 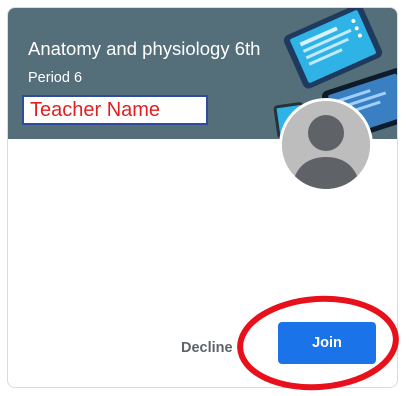 I want to click on teacher-name-label: Teacher Name, so click(x=115, y=110).